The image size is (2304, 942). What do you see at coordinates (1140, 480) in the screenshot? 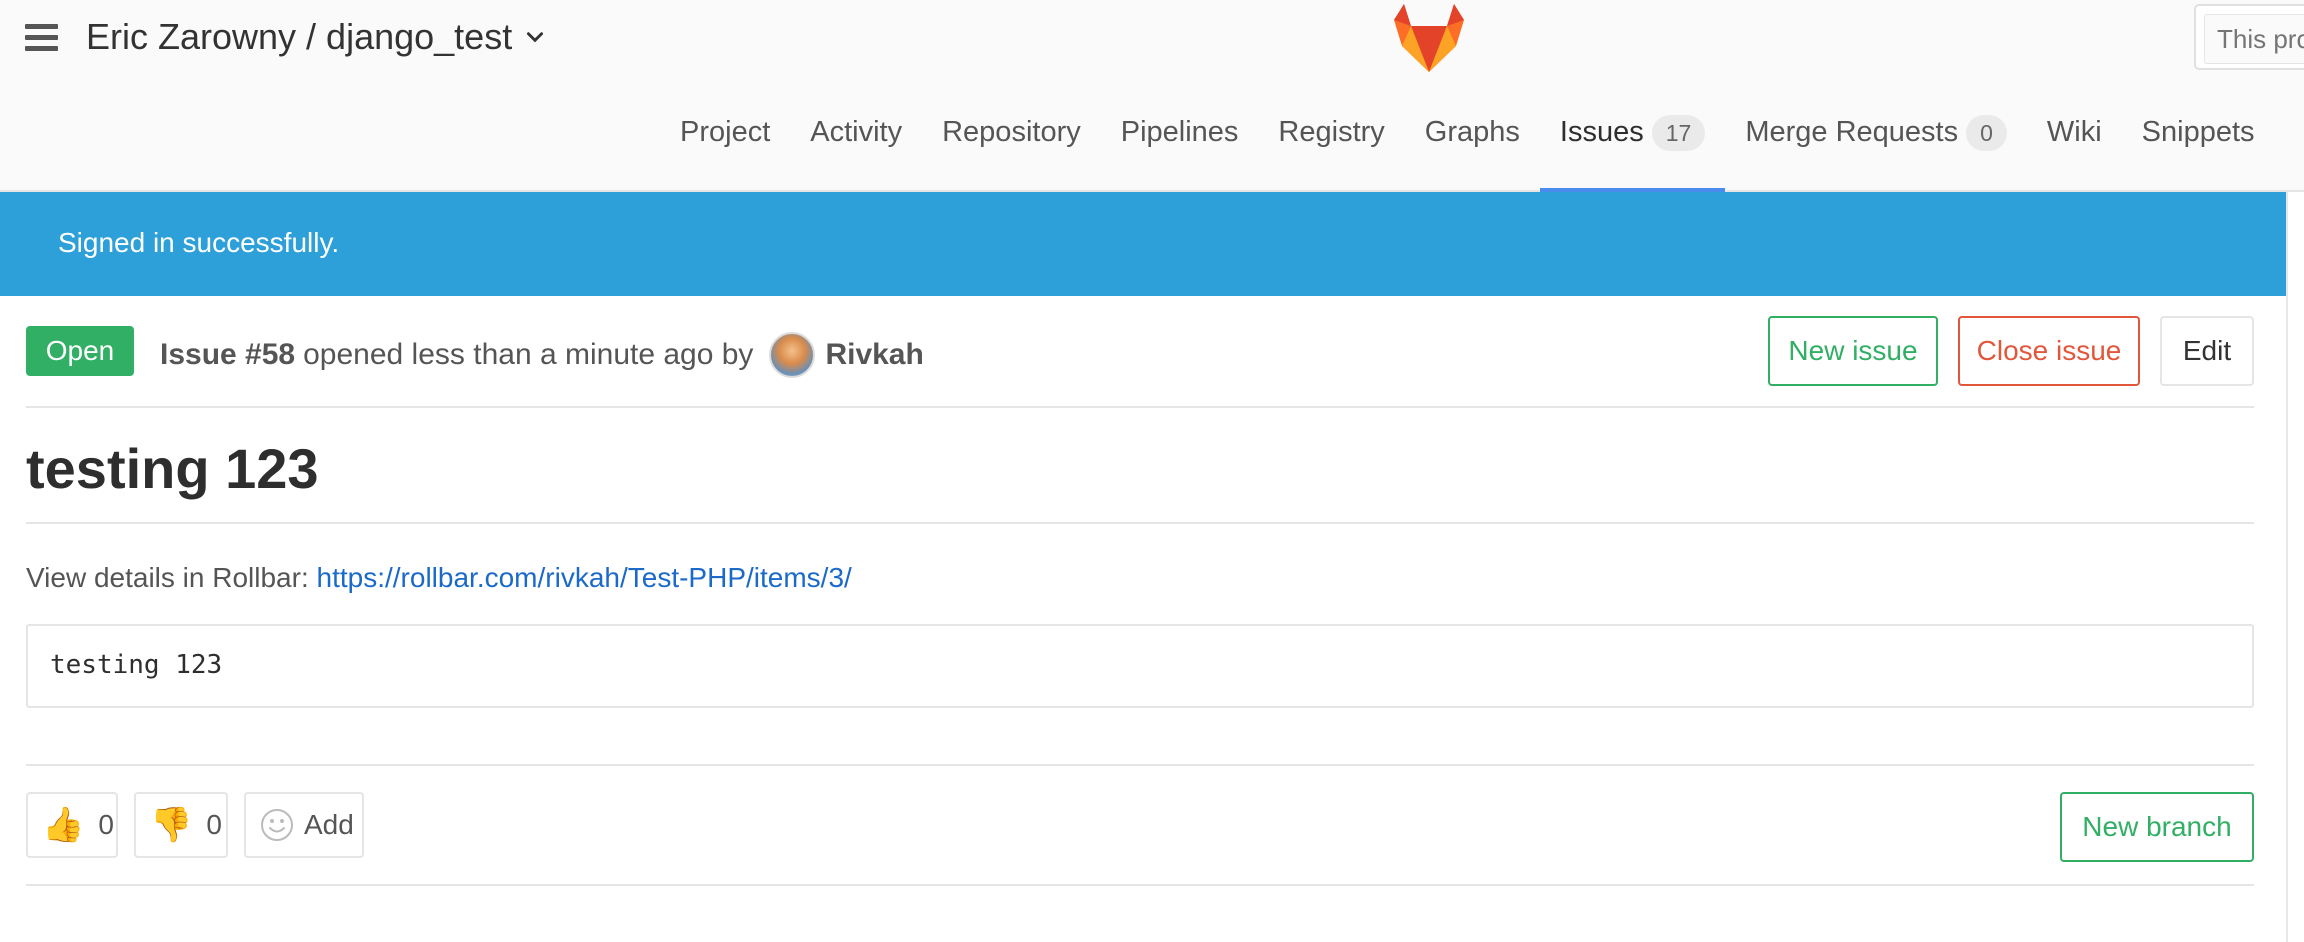
I see `page-title: testing 123` at bounding box center [1140, 480].